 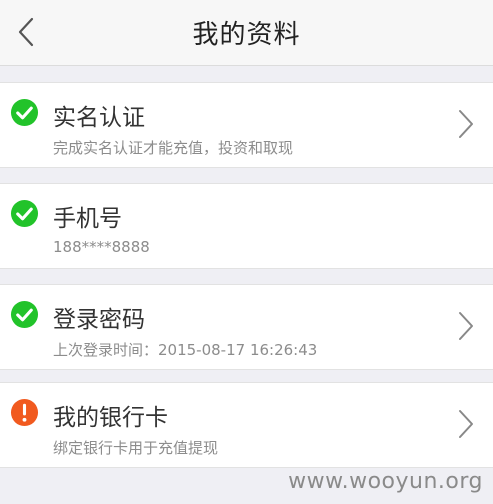 What do you see at coordinates (87, 219) in the screenshot?
I see `row-title: 手机号` at bounding box center [87, 219].